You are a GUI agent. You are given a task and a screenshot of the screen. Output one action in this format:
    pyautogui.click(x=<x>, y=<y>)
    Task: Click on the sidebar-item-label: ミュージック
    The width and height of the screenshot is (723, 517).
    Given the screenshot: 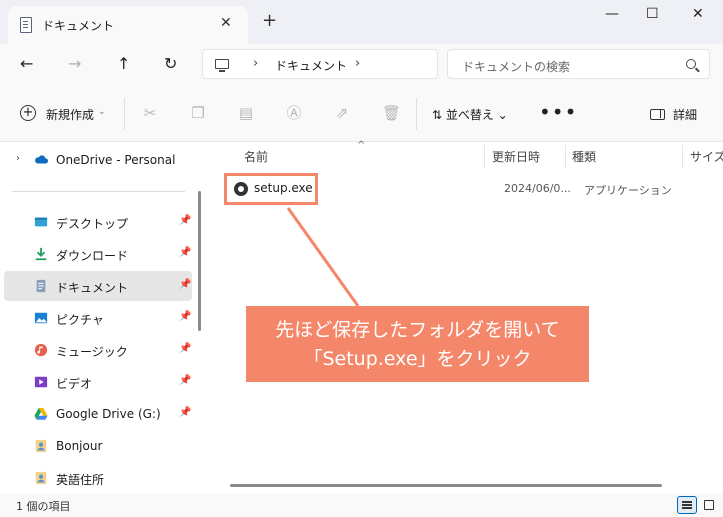 What is the action you would take?
    pyautogui.click(x=92, y=352)
    